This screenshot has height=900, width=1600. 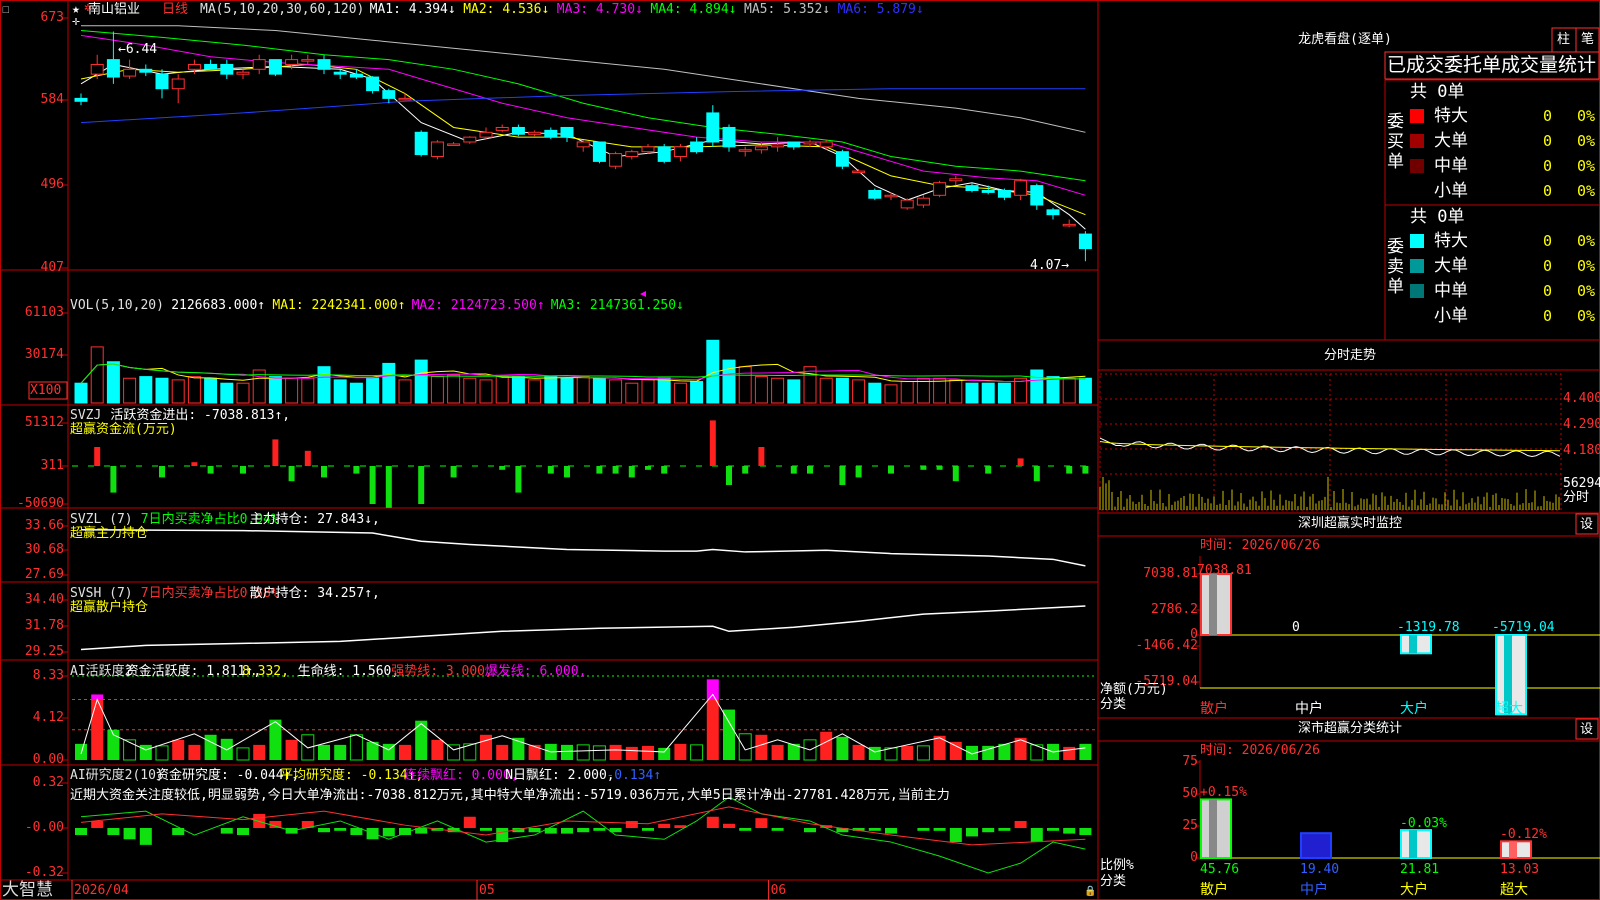 I want to click on ai1-ytick-1: 4.12, so click(x=48, y=717).